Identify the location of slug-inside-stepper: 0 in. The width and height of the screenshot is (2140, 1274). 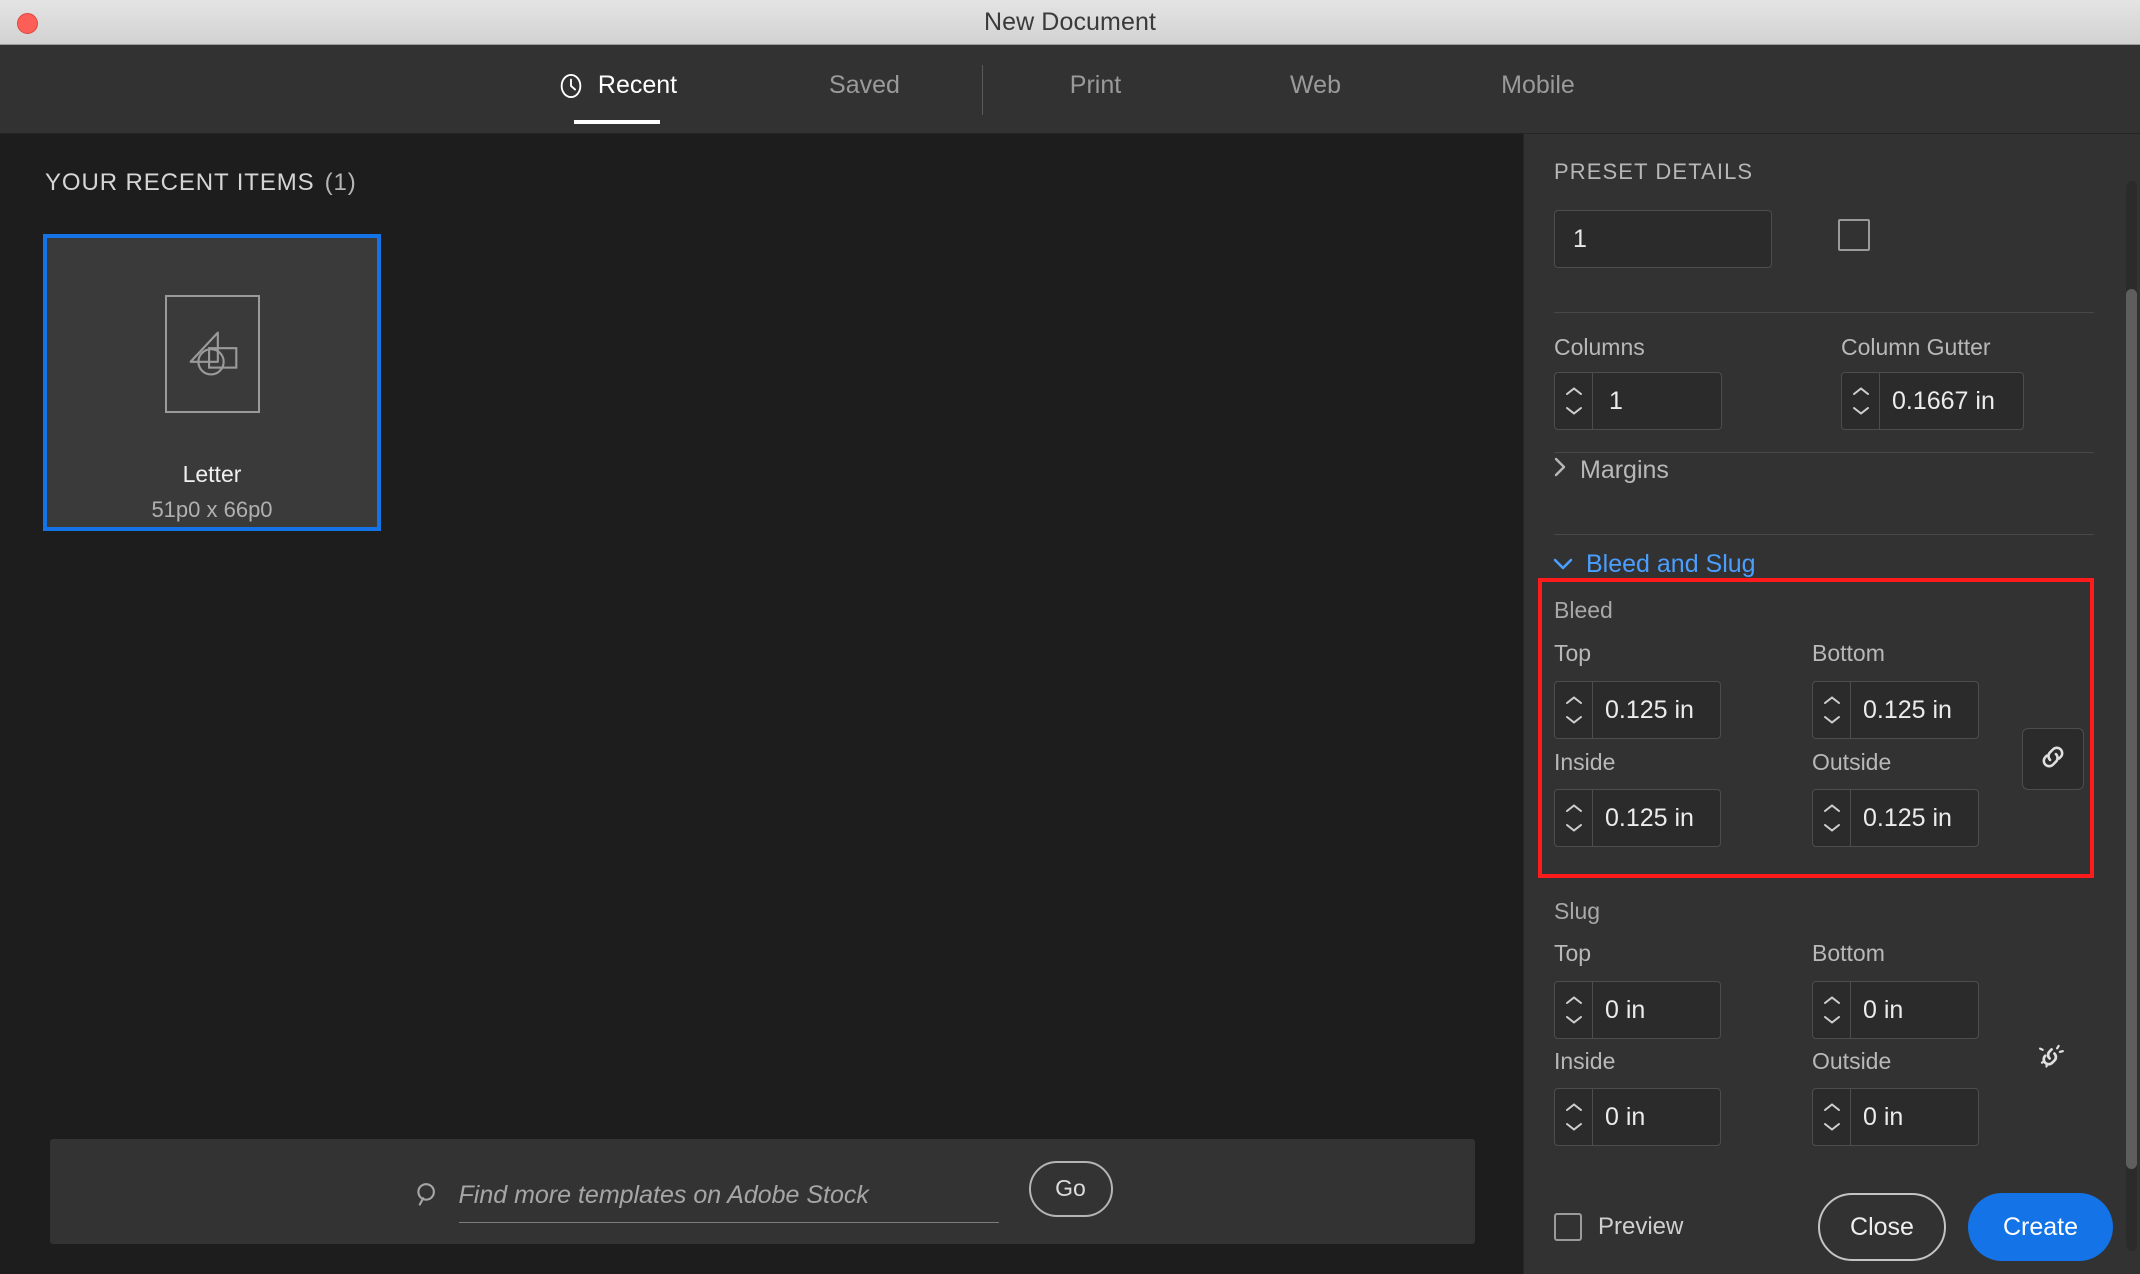
(1637, 1117).